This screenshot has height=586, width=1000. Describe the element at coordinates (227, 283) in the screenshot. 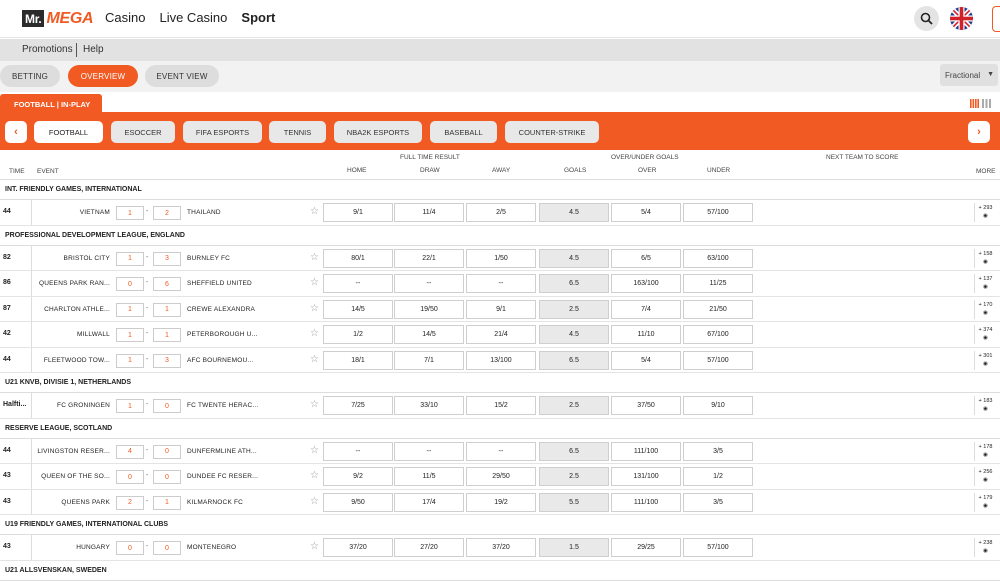

I see `away-team: SHEFFIELD UNITED` at that location.